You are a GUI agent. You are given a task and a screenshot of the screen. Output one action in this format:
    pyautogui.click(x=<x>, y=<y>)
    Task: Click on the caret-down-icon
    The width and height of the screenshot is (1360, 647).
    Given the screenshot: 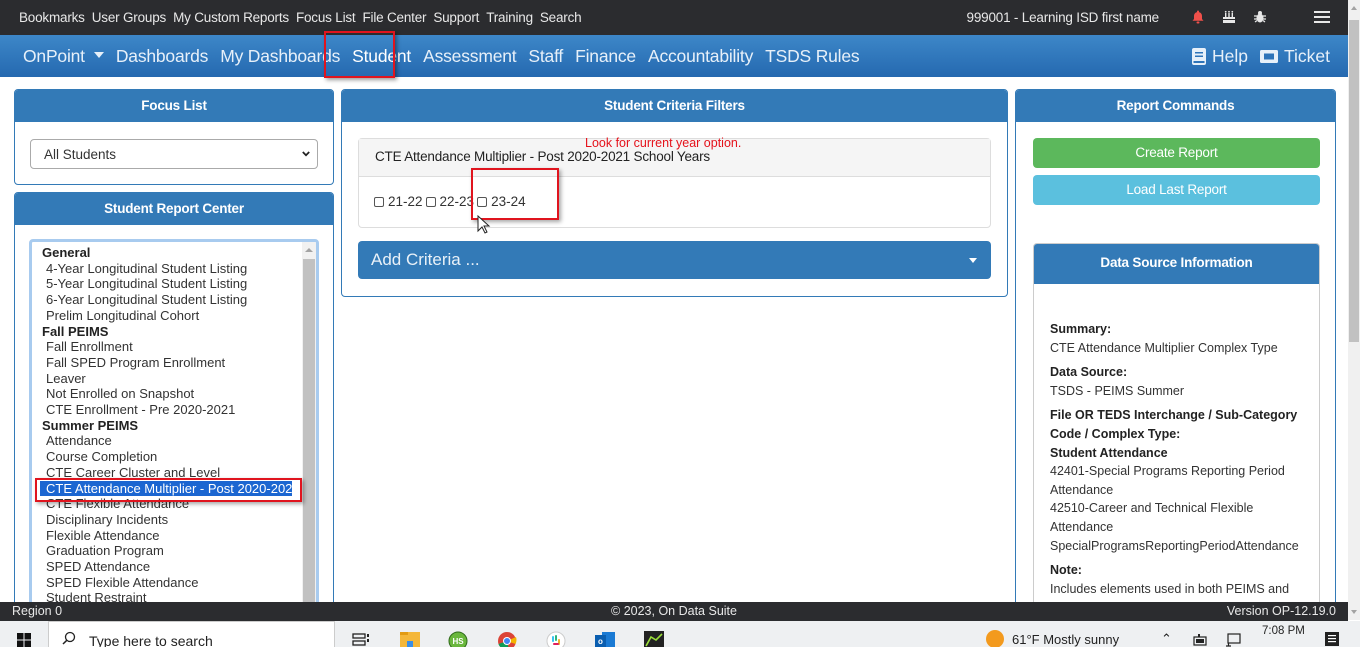 What is the action you would take?
    pyautogui.click(x=98, y=55)
    